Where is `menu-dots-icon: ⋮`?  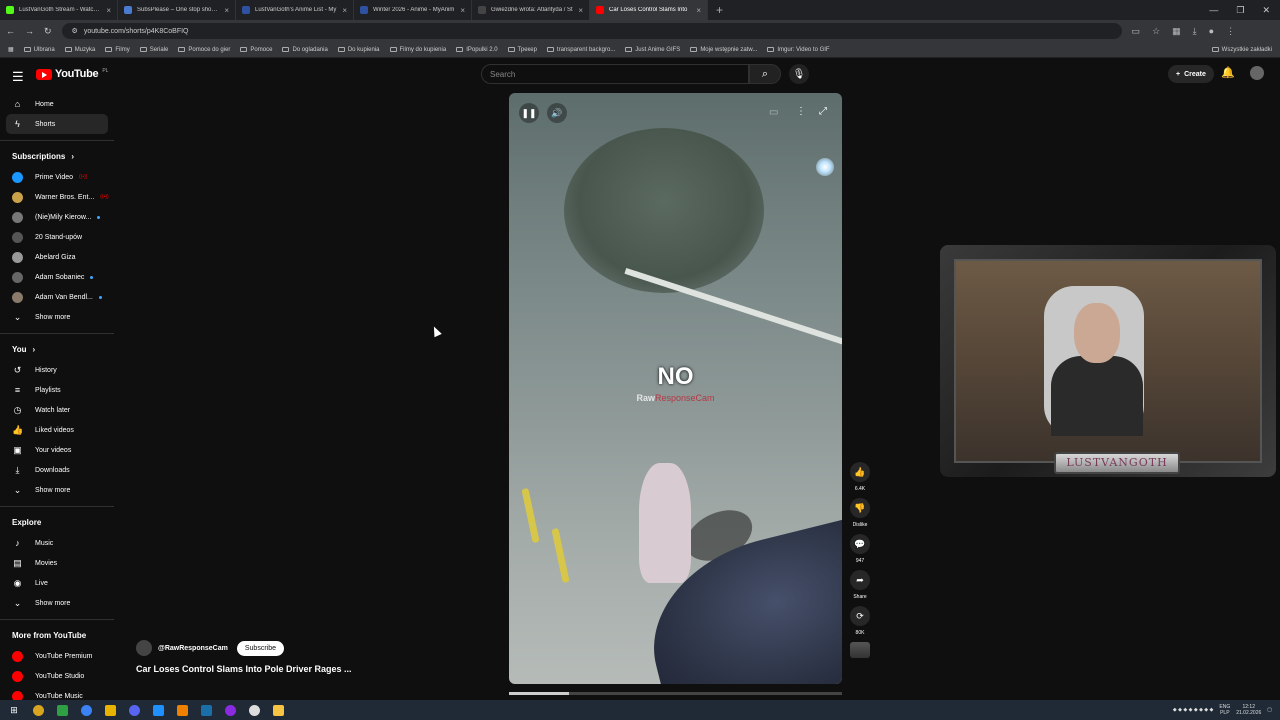
menu-dots-icon: ⋮ is located at coordinates (1230, 31).